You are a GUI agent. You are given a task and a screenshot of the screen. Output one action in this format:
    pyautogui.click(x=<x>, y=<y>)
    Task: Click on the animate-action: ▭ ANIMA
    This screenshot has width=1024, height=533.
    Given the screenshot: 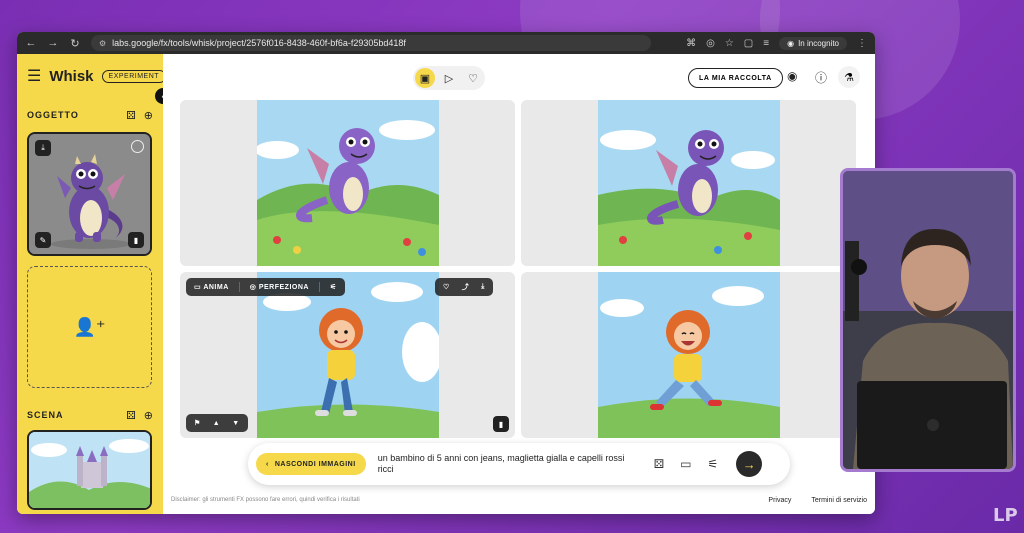 What is the action you would take?
    pyautogui.click(x=211, y=287)
    